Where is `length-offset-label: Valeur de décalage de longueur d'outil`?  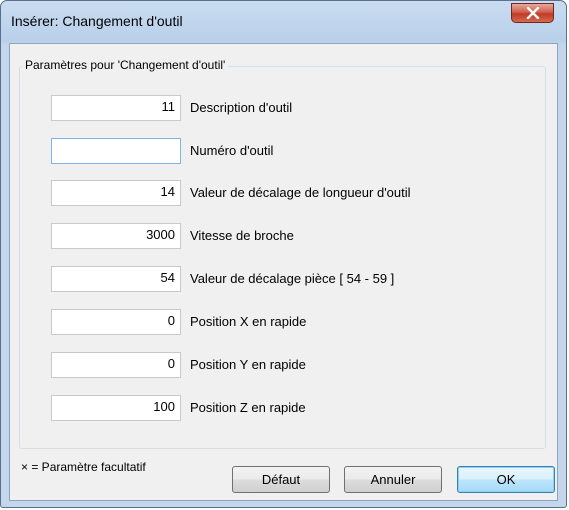
length-offset-label: Valeur de décalage de longueur d'outil is located at coordinates (300, 192).